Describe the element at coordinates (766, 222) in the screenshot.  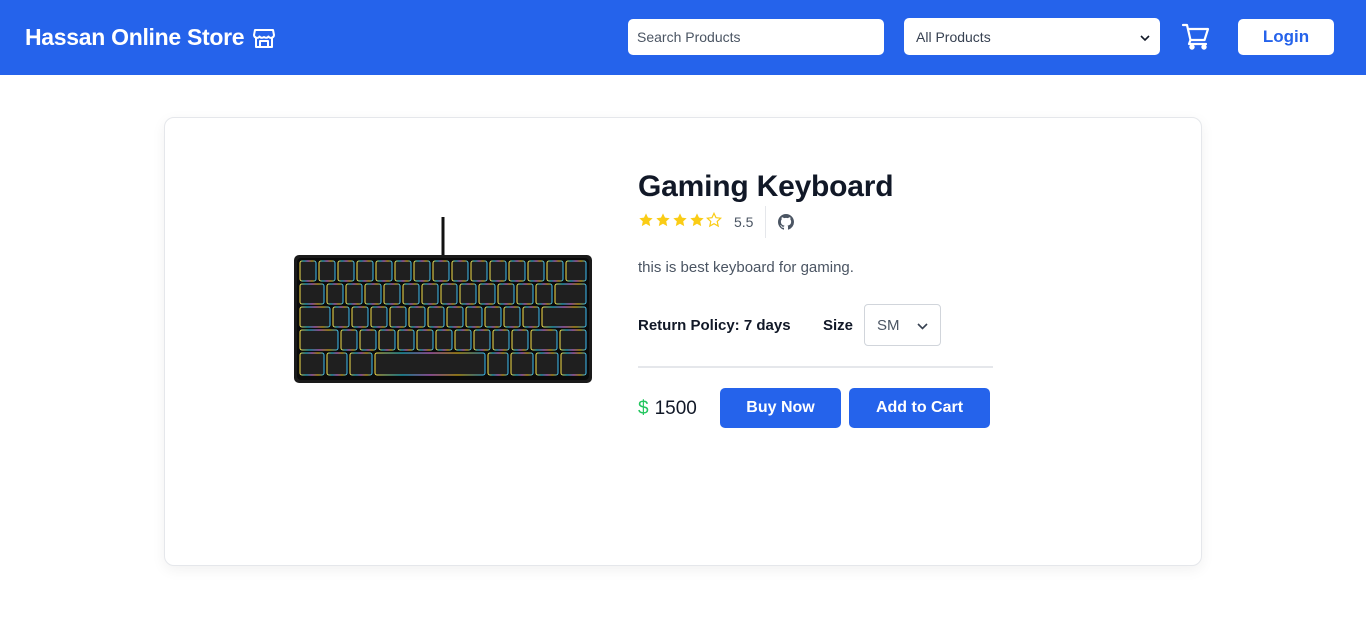
I see `rating-divider` at that location.